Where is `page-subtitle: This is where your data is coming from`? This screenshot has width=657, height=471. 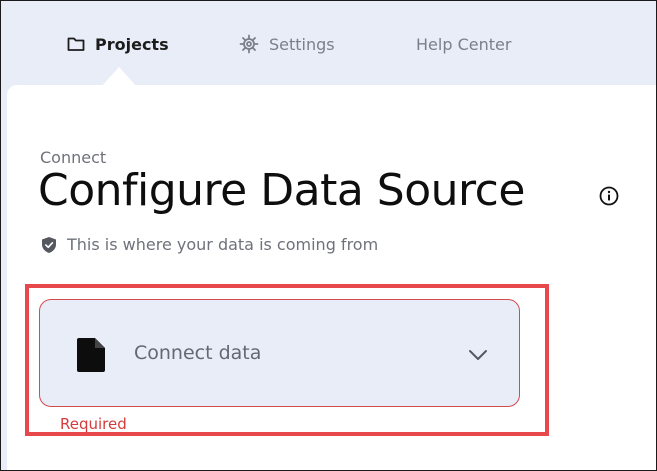 page-subtitle: This is where your data is coming from is located at coordinates (209, 244).